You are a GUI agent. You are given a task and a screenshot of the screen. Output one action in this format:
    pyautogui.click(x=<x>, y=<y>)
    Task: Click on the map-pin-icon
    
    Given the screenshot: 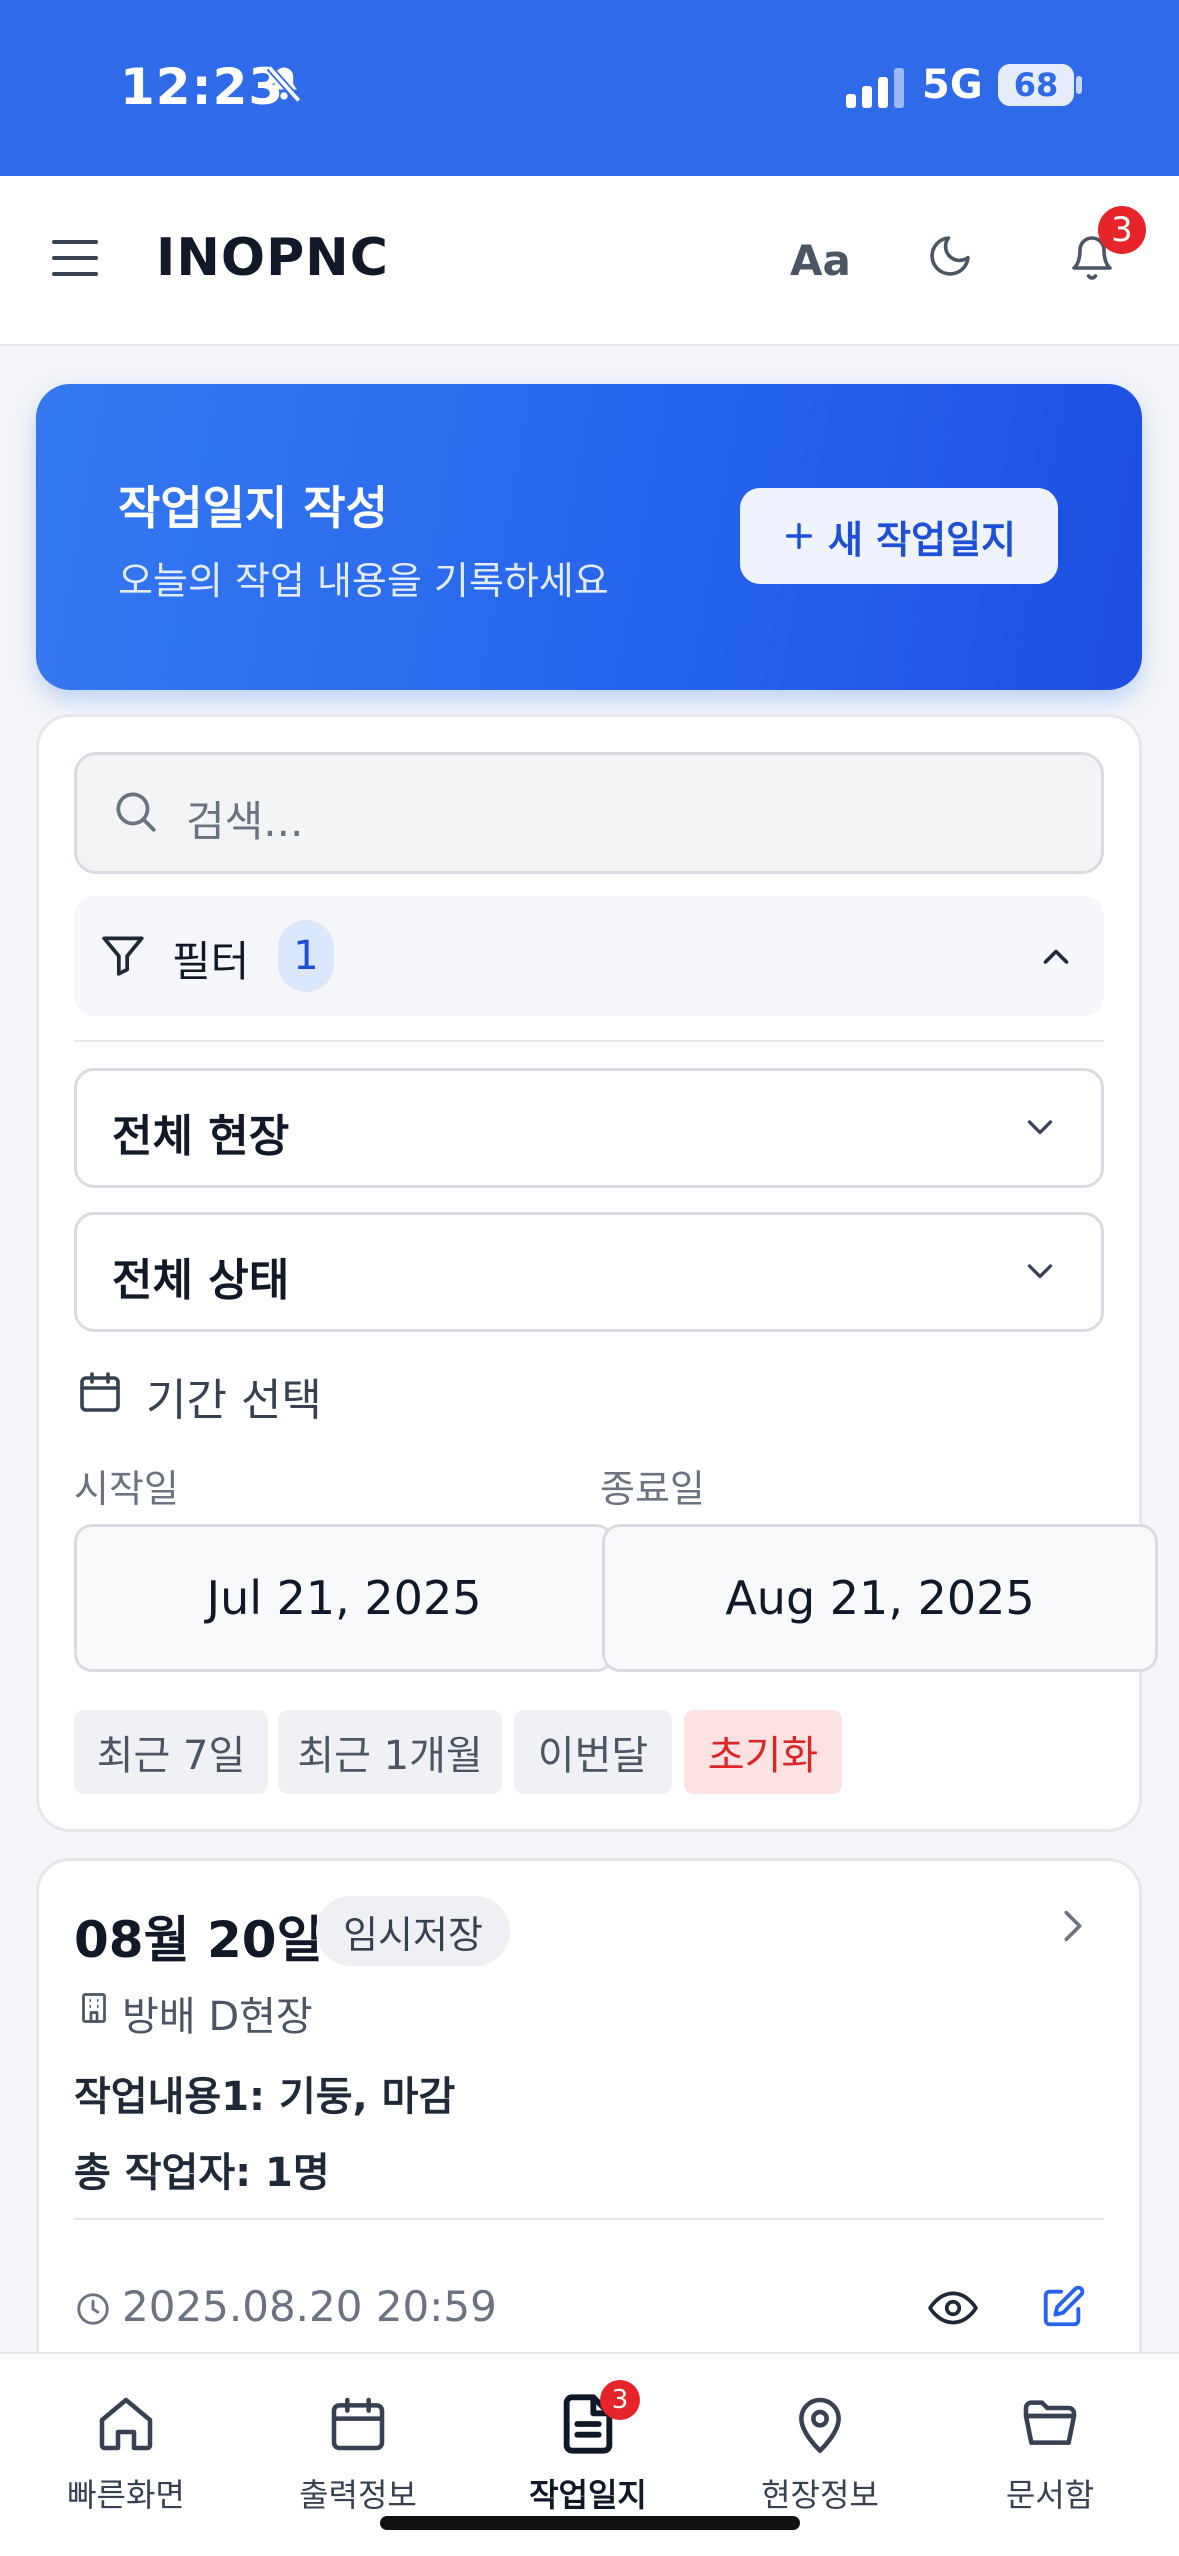 What is the action you would take?
    pyautogui.click(x=820, y=2425)
    